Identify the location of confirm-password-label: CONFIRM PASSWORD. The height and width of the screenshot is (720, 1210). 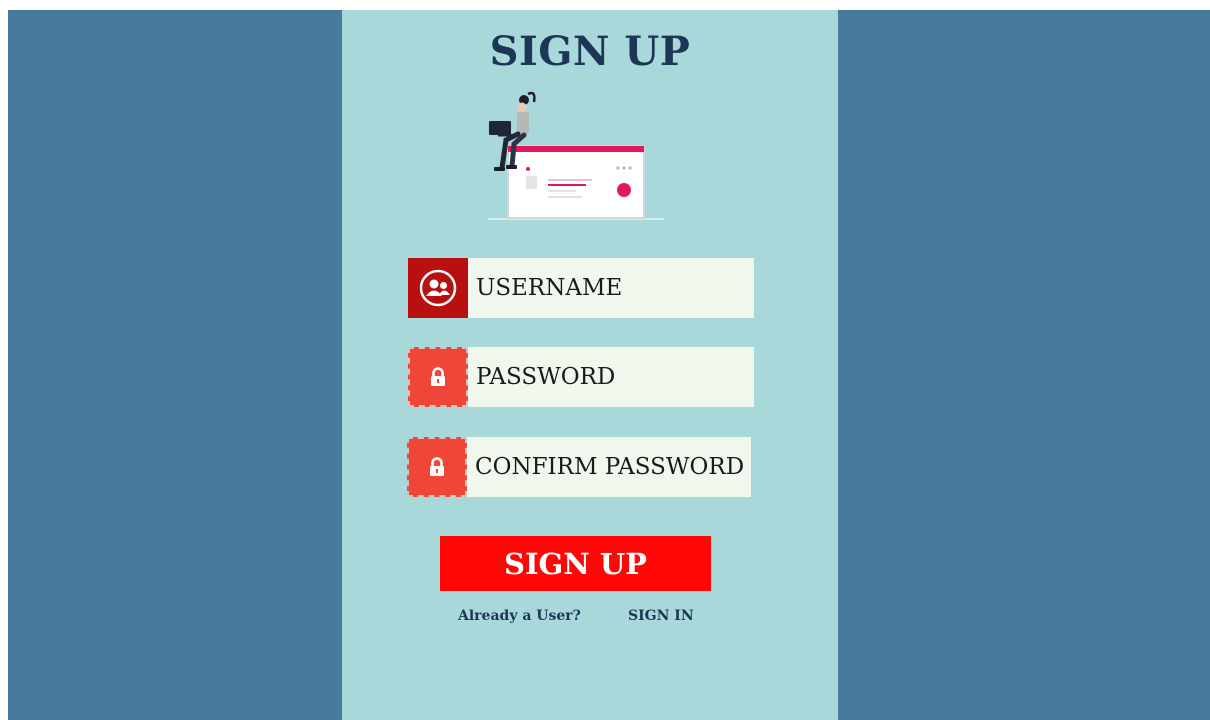
(610, 467).